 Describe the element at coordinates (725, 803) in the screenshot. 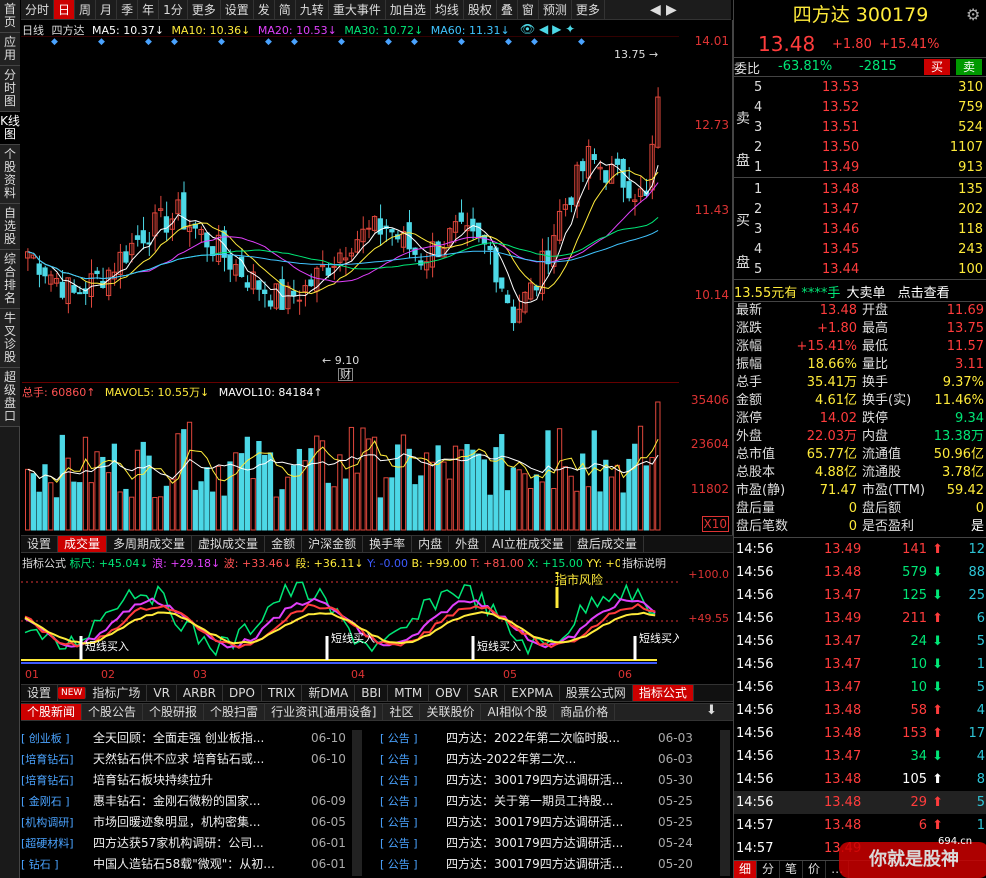

I see `scrollbar-right` at that location.